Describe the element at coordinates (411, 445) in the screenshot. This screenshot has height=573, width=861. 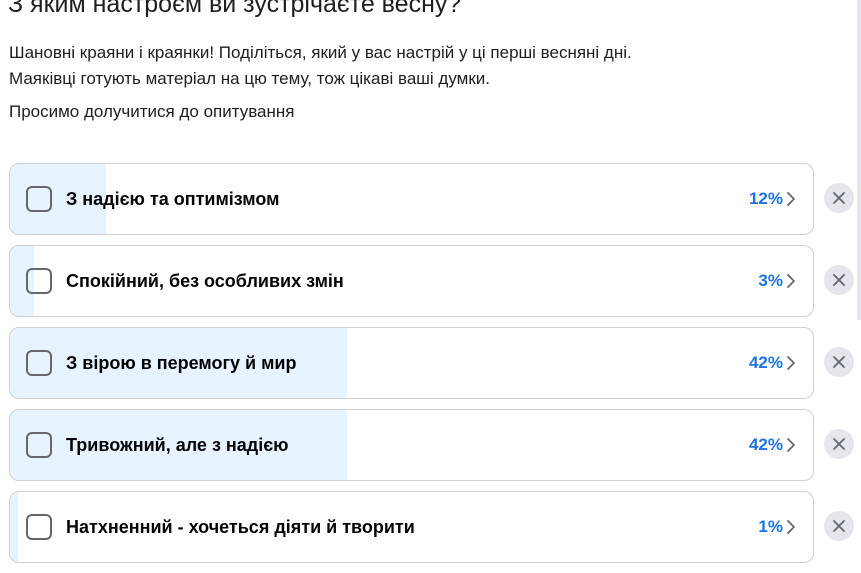
I see `poll-option: Тривожний, але з надією 42%` at that location.